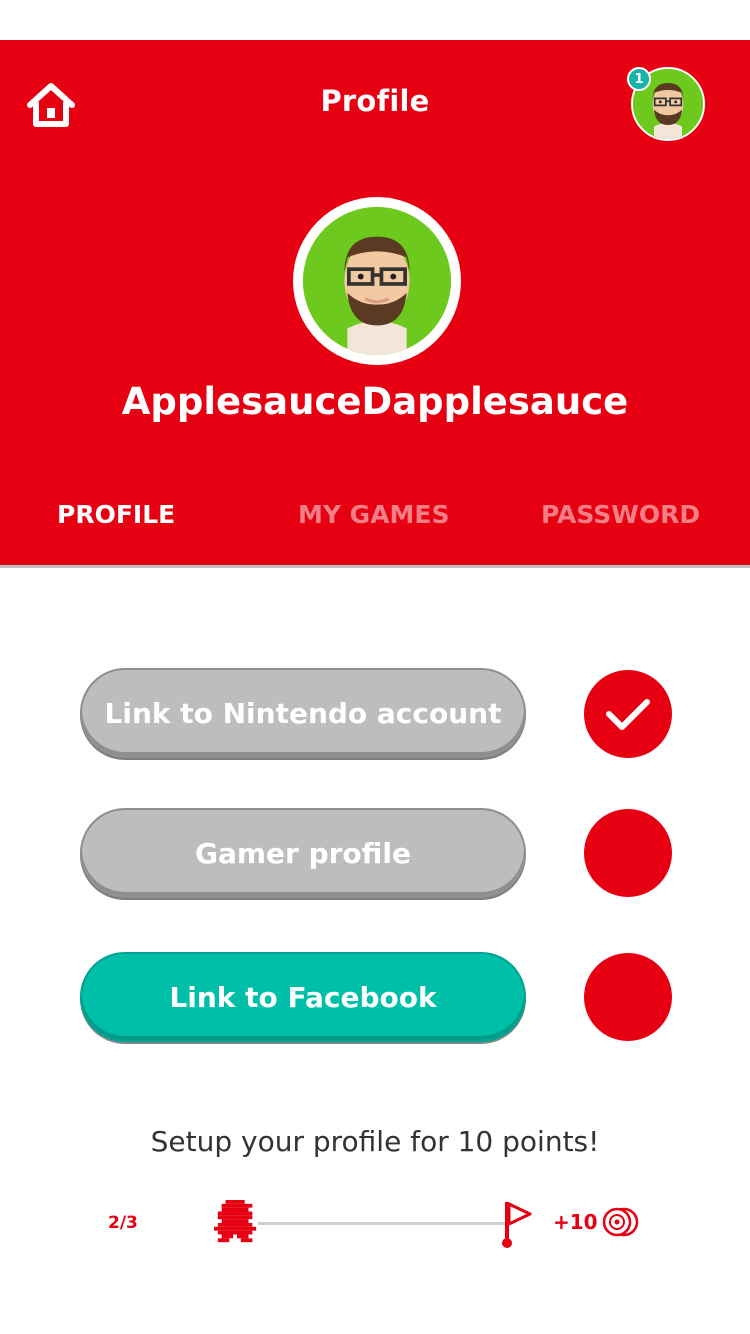 This screenshot has height=1334, width=750. What do you see at coordinates (374, 514) in the screenshot?
I see `tab-my-games: MY GAMES` at bounding box center [374, 514].